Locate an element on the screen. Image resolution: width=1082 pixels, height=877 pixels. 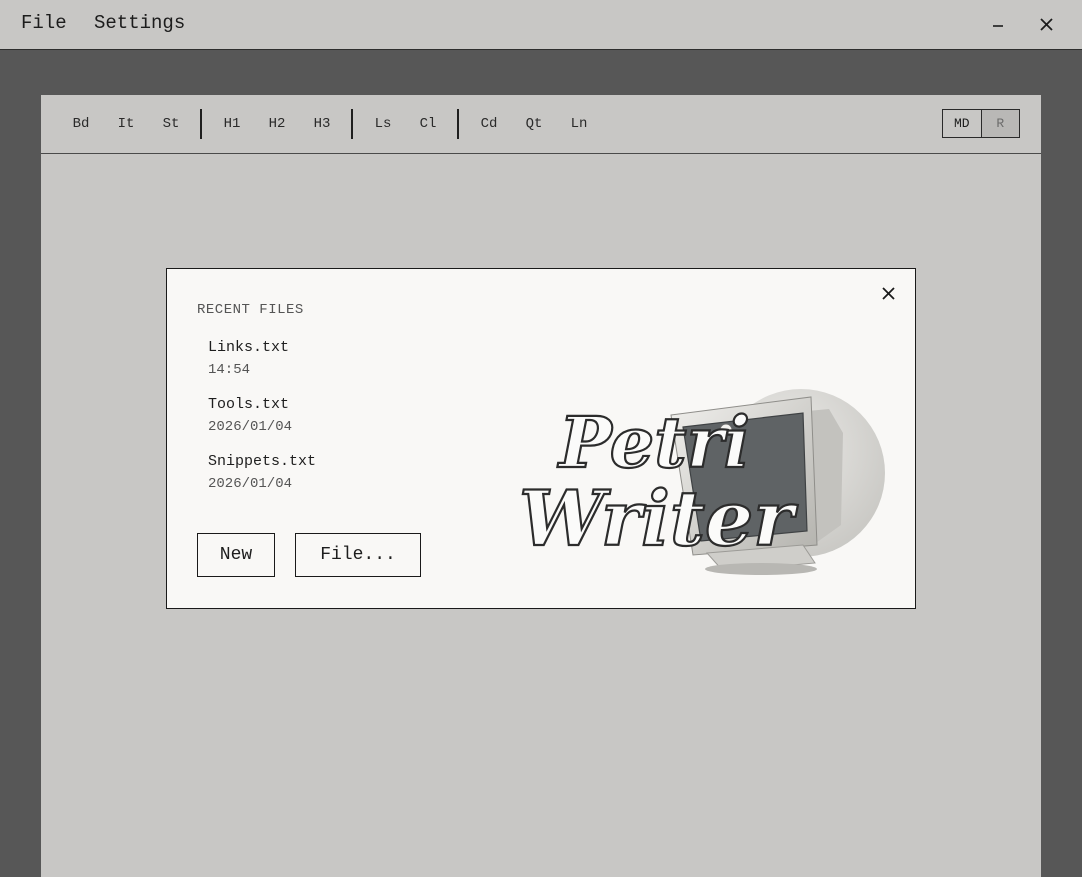
recent-file-item: Links.txt 14:54 is located at coordinates (283, 363).